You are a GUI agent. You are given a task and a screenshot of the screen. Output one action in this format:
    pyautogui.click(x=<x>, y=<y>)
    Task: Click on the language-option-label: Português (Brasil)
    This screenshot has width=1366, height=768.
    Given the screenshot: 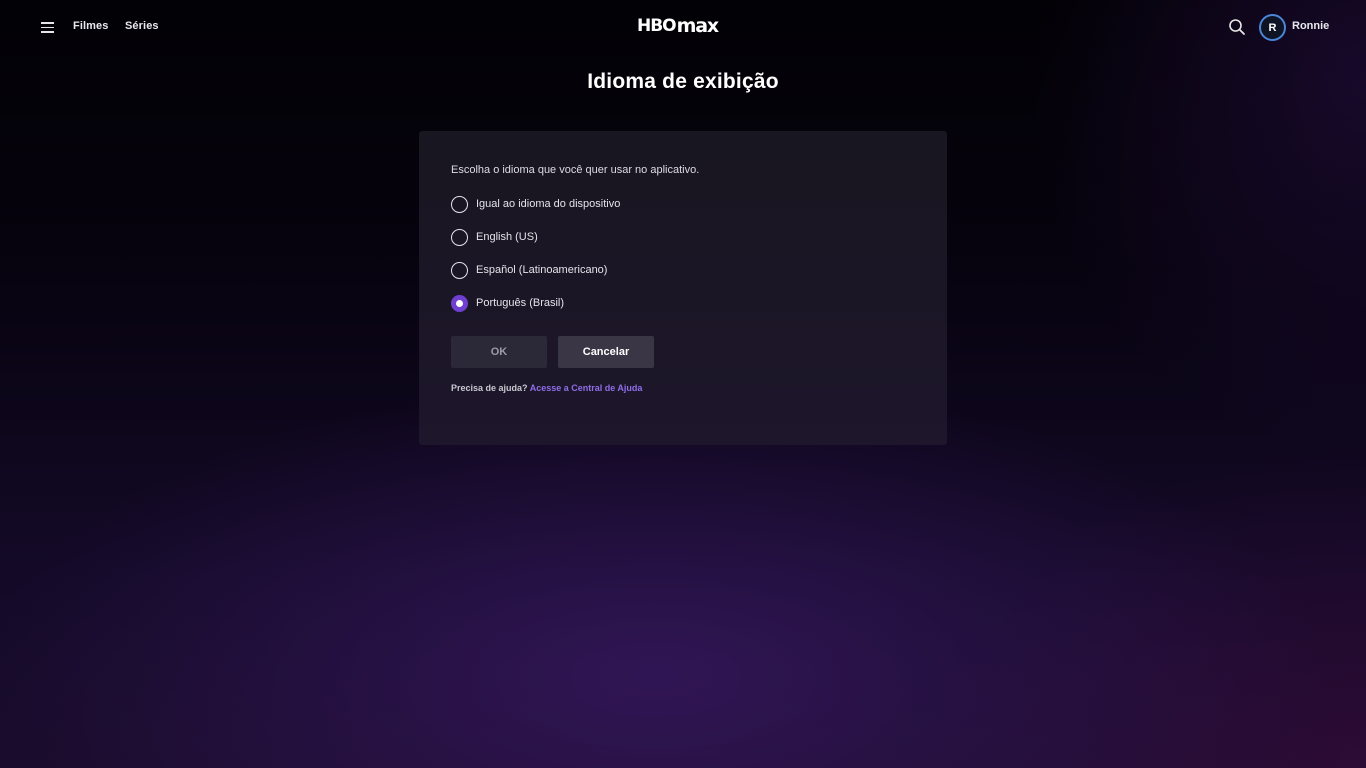 What is the action you would take?
    pyautogui.click(x=520, y=303)
    